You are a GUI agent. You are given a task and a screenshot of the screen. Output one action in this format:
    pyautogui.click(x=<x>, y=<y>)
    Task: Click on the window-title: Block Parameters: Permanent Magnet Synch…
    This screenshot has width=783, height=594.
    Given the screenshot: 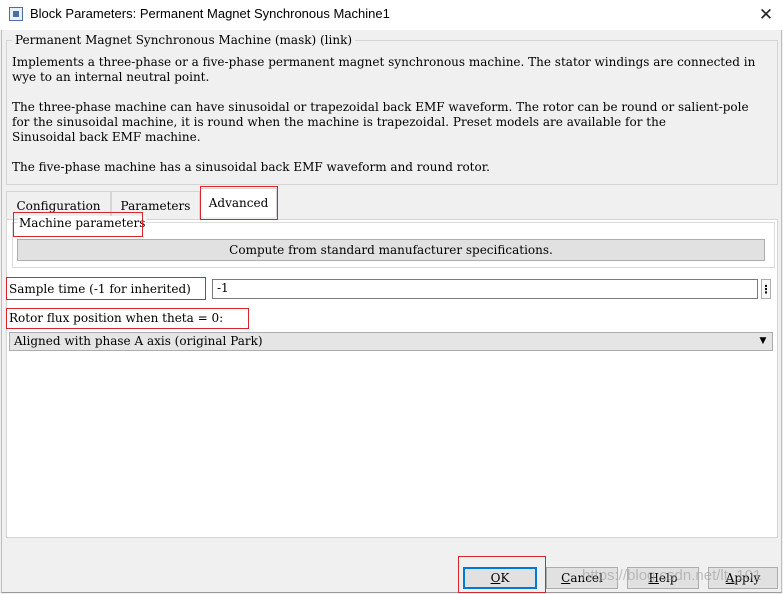 What is the action you would take?
    pyautogui.click(x=210, y=13)
    